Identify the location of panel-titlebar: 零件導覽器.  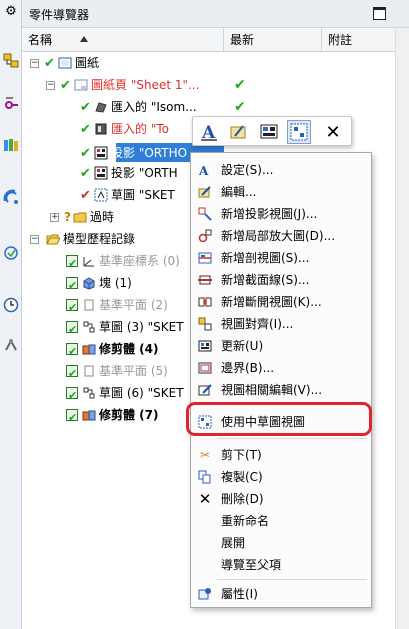
(215, 14).